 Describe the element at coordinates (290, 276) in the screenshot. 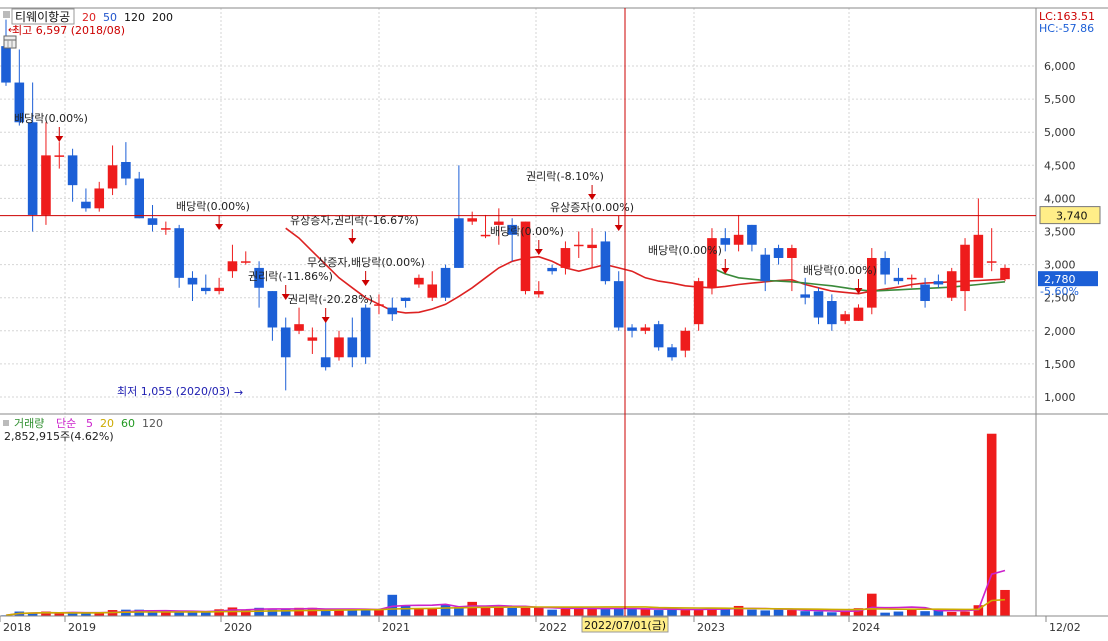

I see `event-label: 권리락(-11.86%)` at that location.